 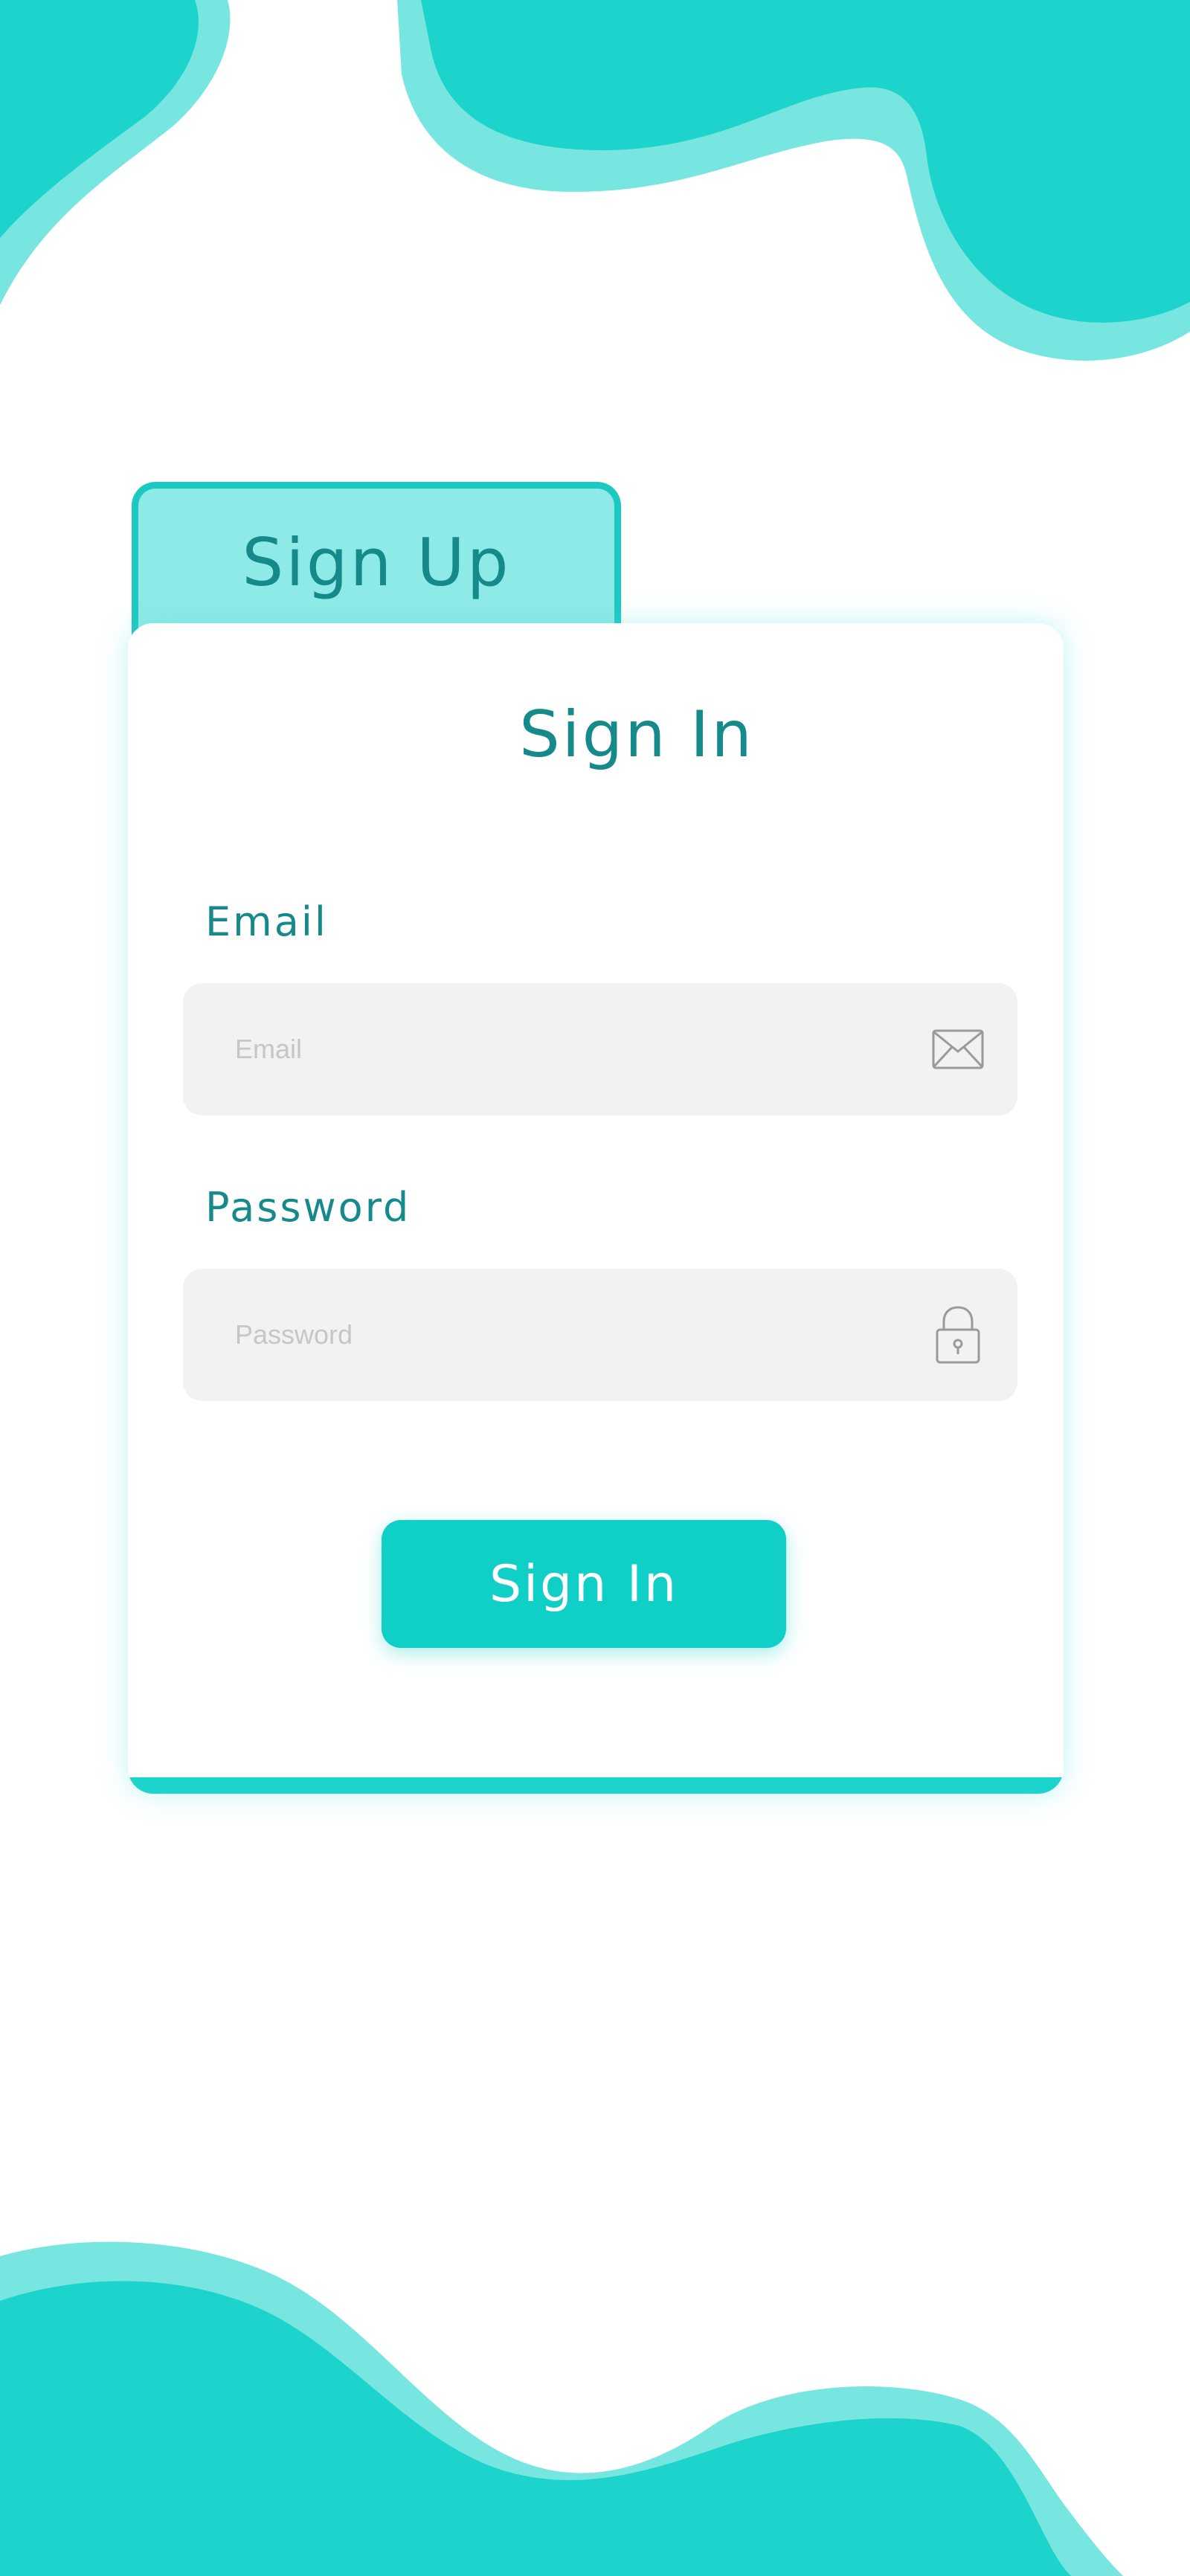 I want to click on tab-sign-up: Sign Up, so click(x=376, y=563).